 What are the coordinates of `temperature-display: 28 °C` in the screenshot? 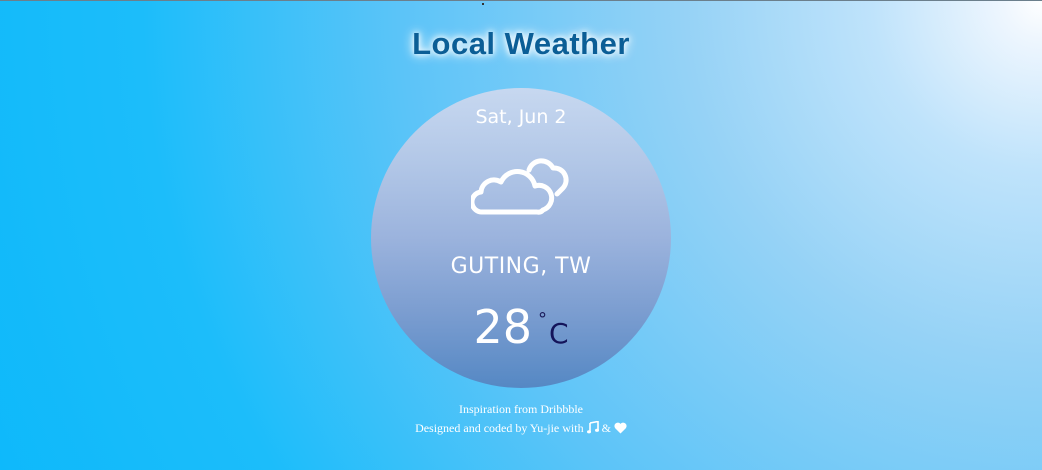 It's located at (521, 327).